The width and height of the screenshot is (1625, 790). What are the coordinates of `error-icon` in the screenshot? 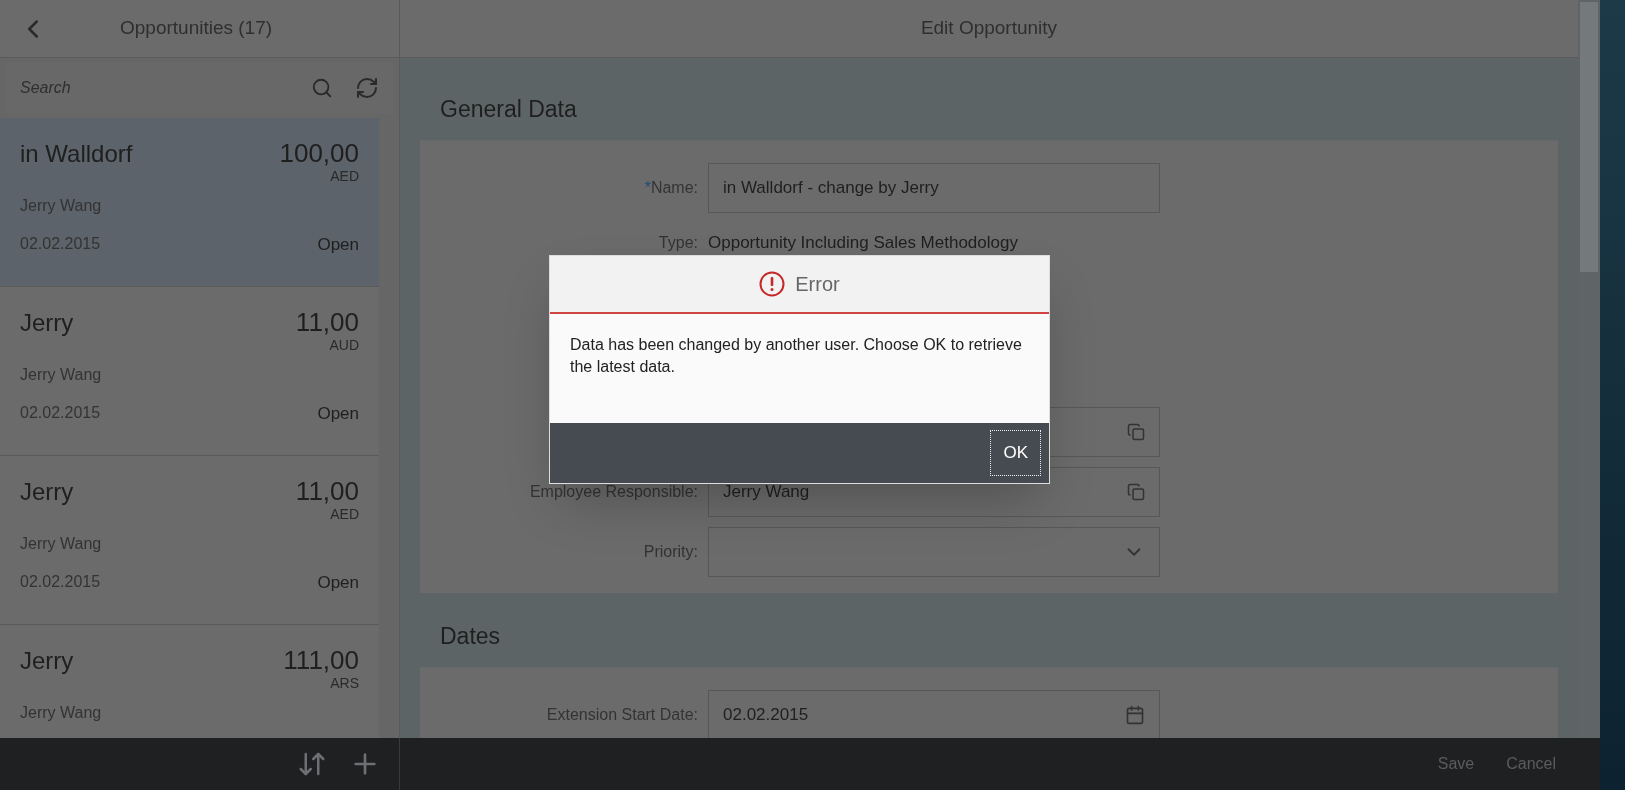 It's located at (772, 284).